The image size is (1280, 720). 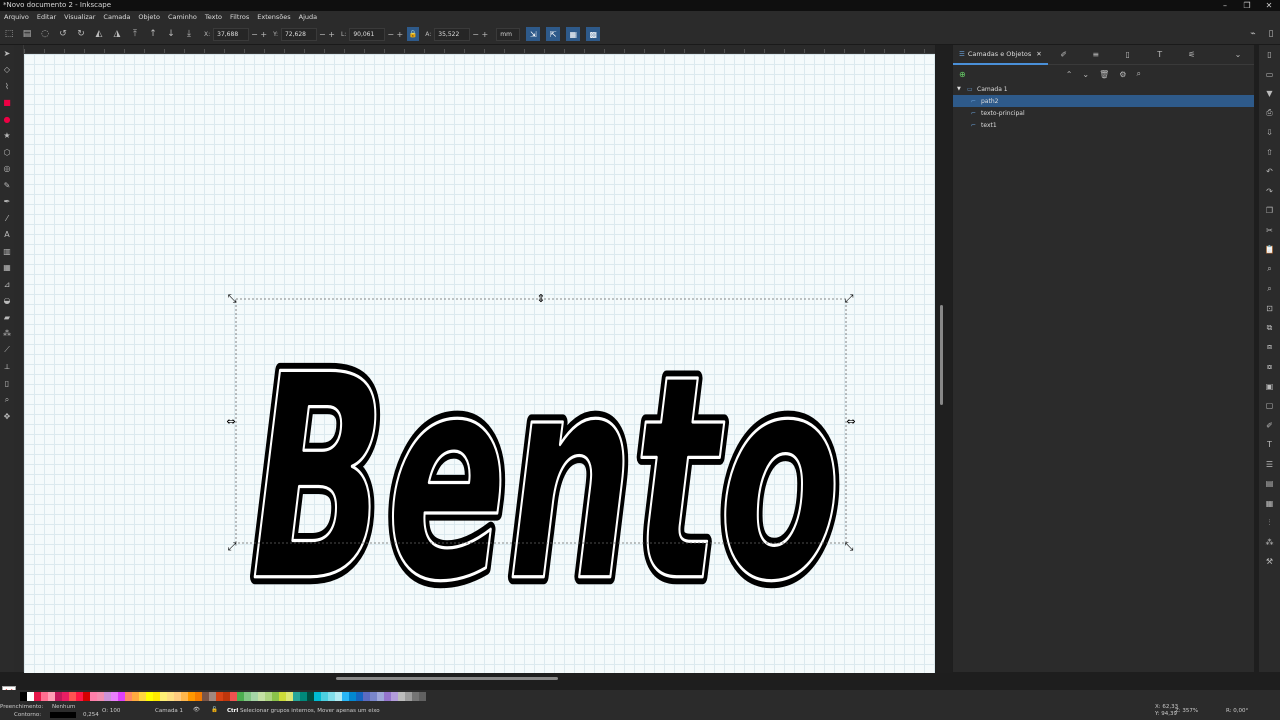 I want to click on vertical-scroll-thumb, so click(x=941, y=355).